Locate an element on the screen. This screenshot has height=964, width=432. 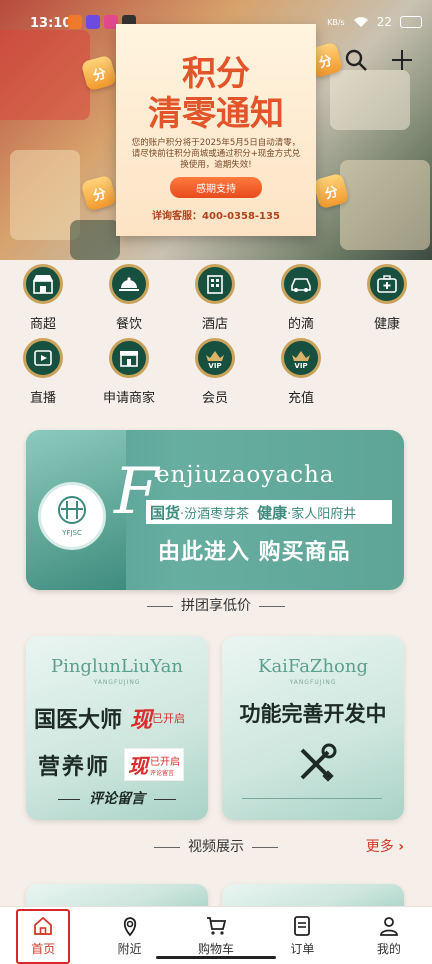
top-tools is located at coordinates (379, 60).